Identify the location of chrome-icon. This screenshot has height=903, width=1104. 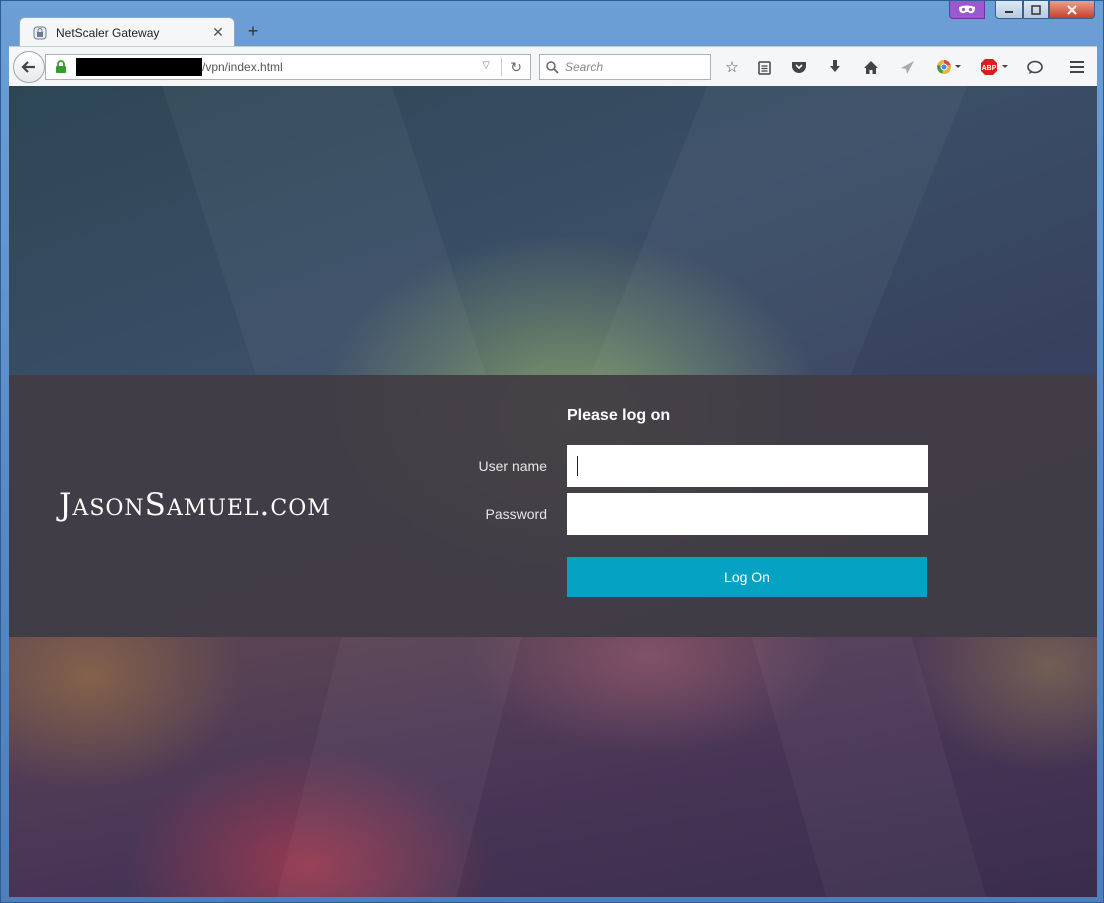
(949, 67).